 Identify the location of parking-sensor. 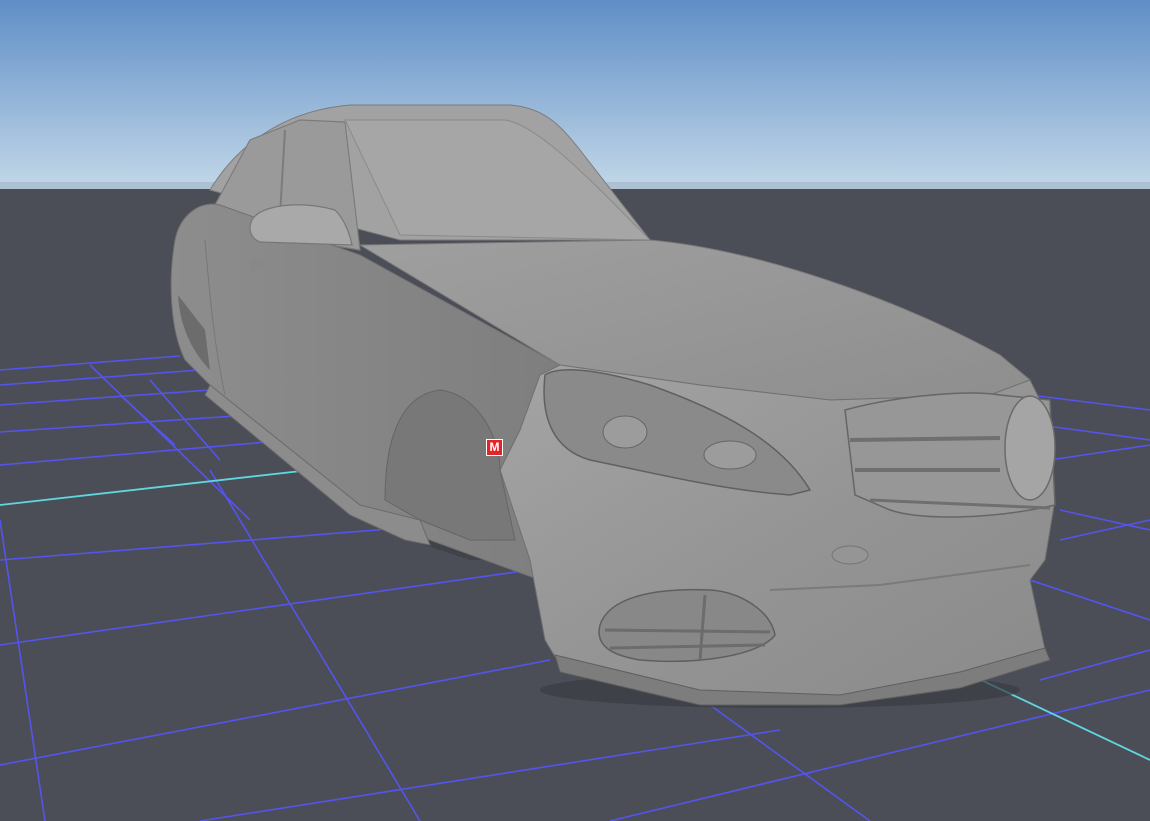
(850, 555).